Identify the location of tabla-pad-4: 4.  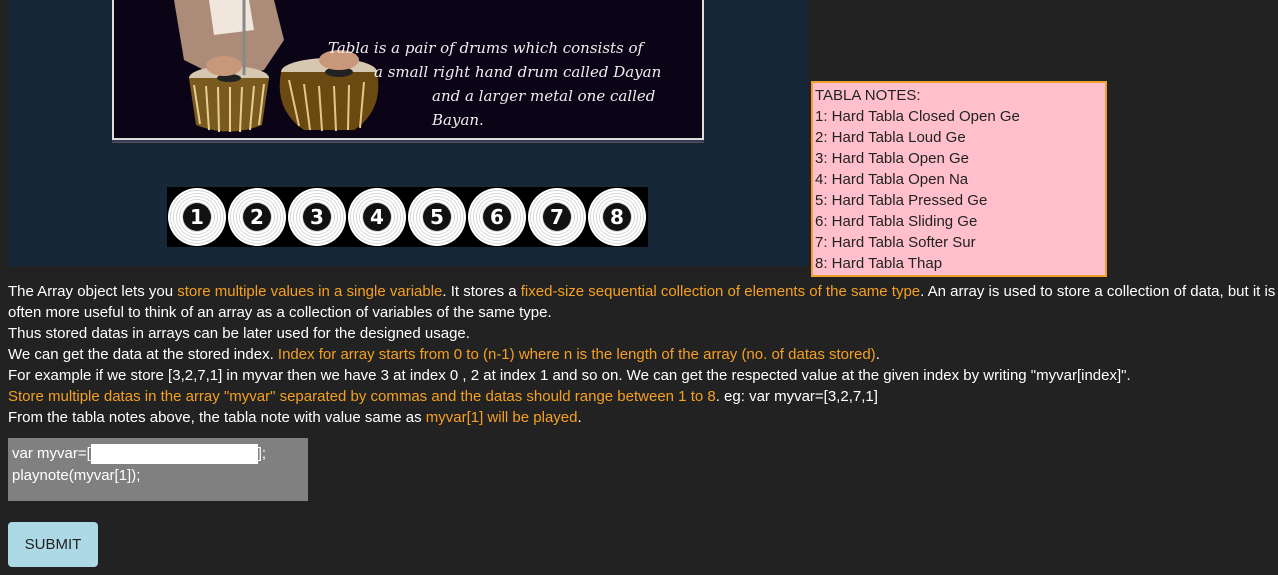
(377, 217).